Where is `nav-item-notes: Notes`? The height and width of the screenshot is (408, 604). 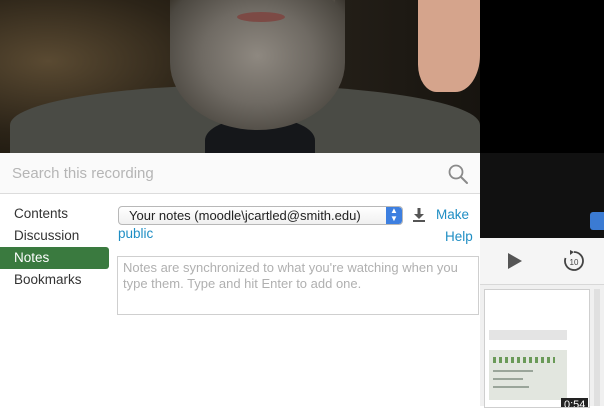 nav-item-notes: Notes is located at coordinates (54, 258).